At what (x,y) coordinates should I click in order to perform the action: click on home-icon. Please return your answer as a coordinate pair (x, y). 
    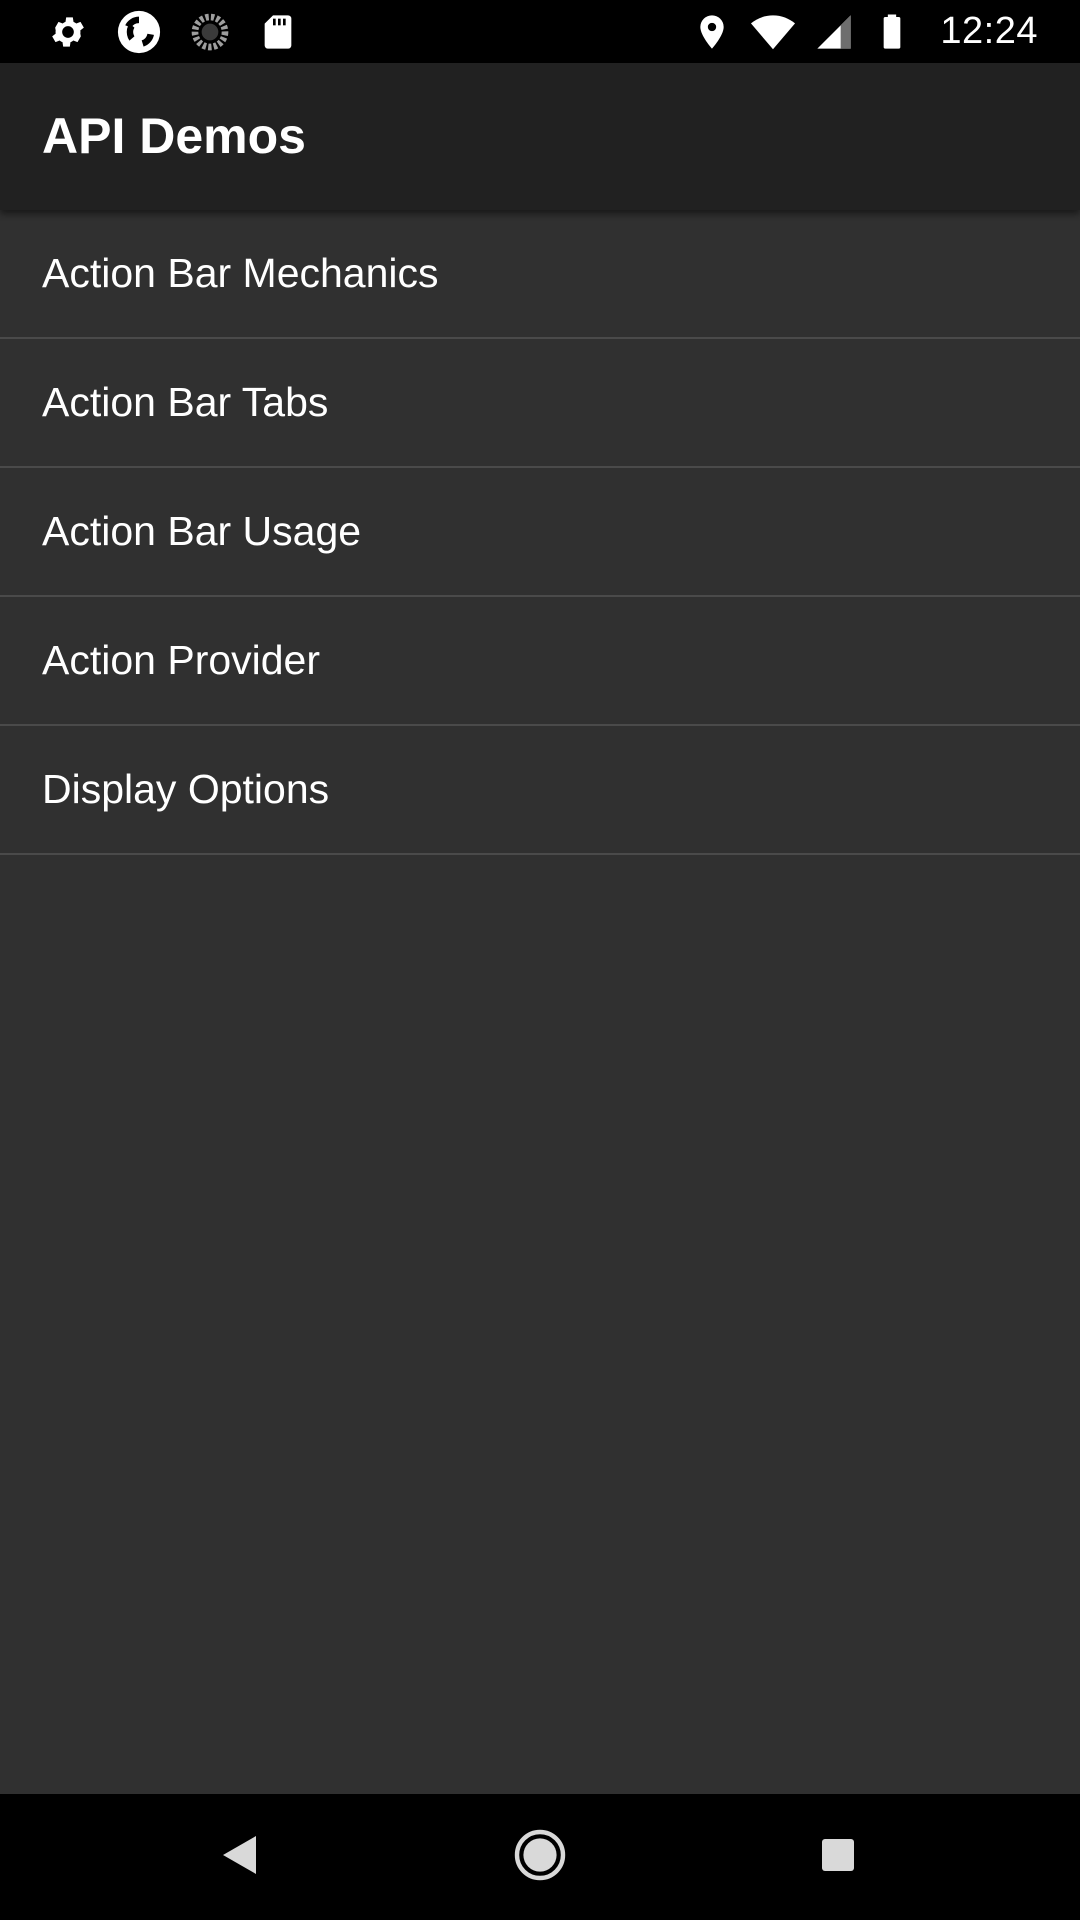
    Looking at the image, I should click on (540, 1857).